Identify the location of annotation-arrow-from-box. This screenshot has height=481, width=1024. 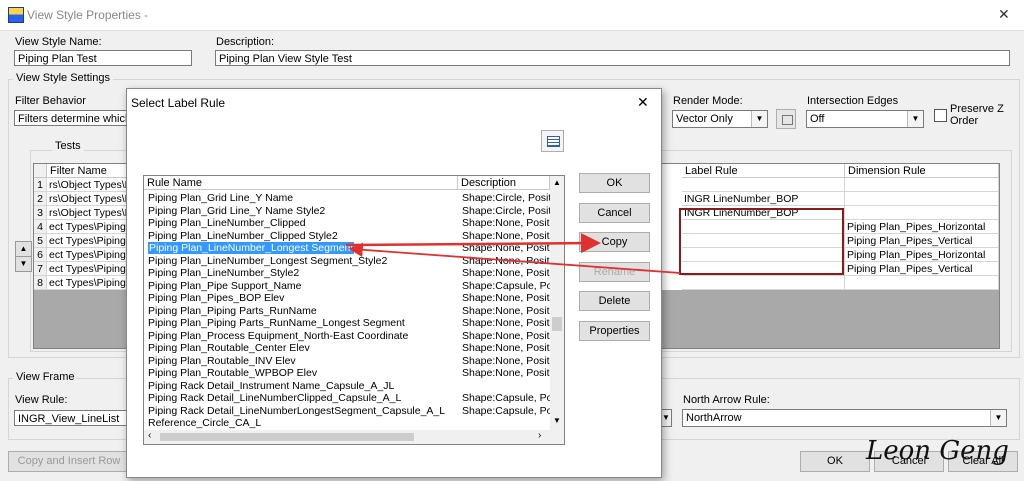
(514, 258).